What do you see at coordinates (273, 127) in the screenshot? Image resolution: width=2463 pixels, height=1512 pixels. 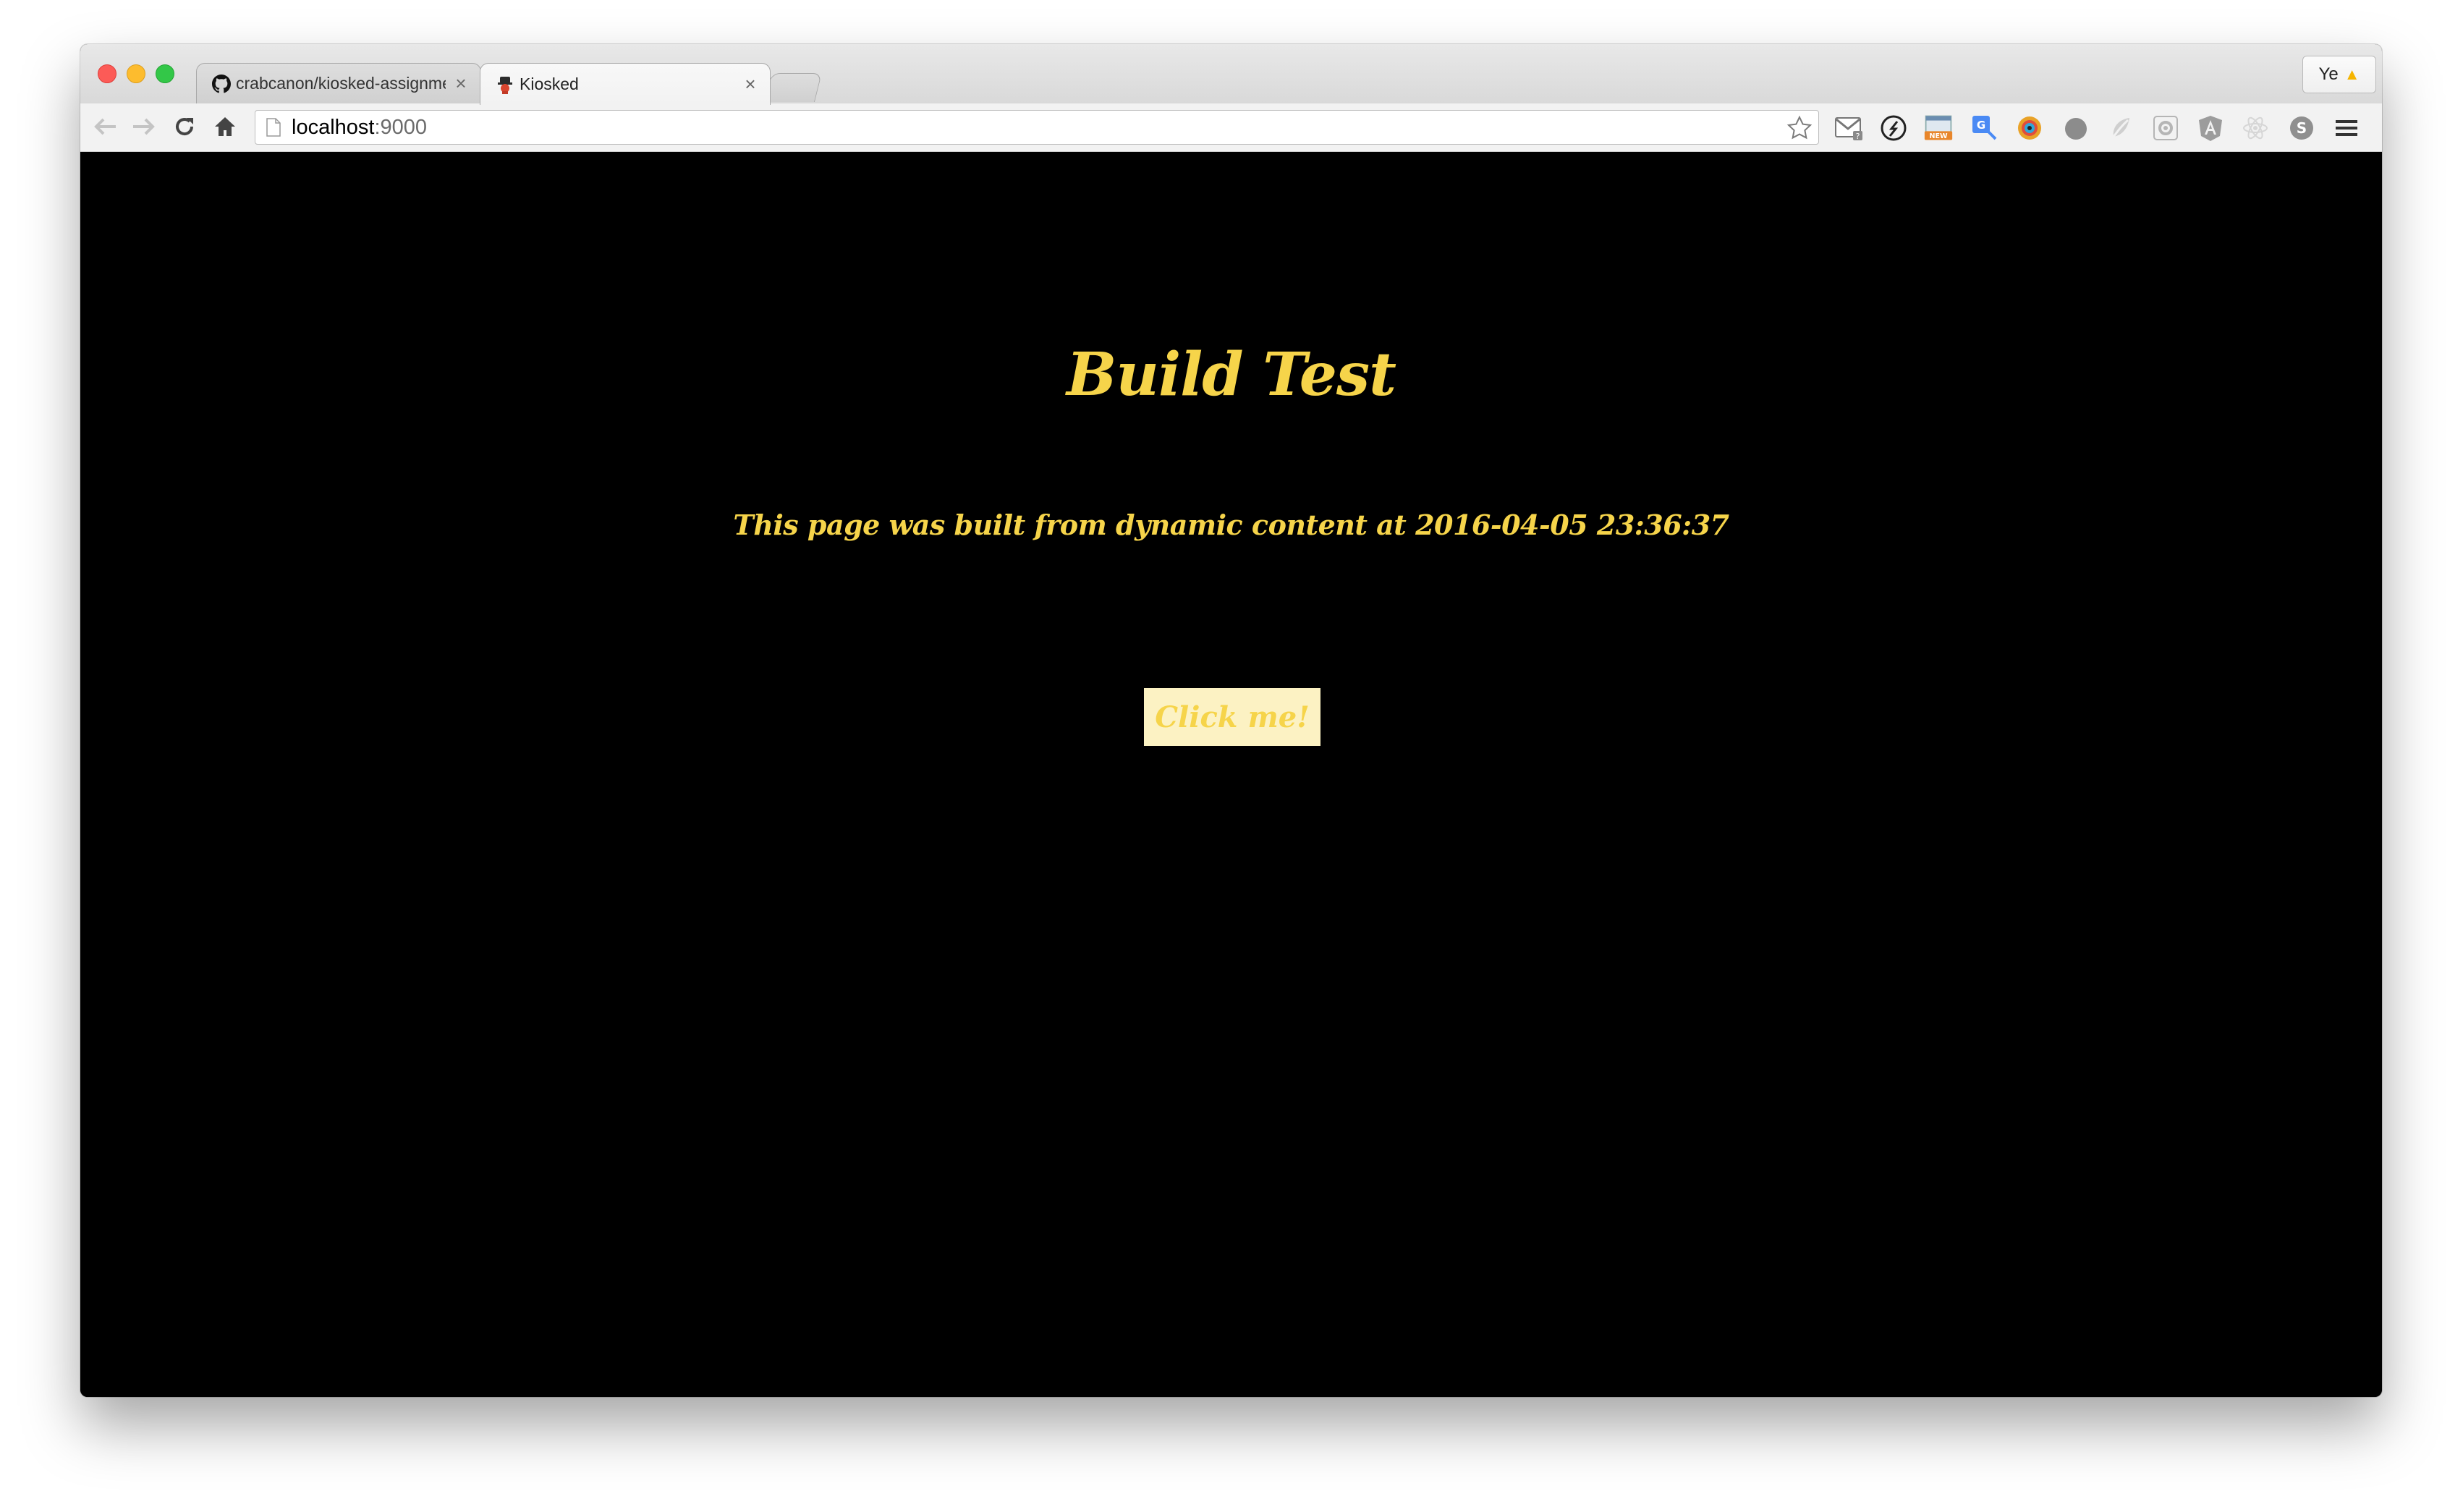 I see `page-icon` at bounding box center [273, 127].